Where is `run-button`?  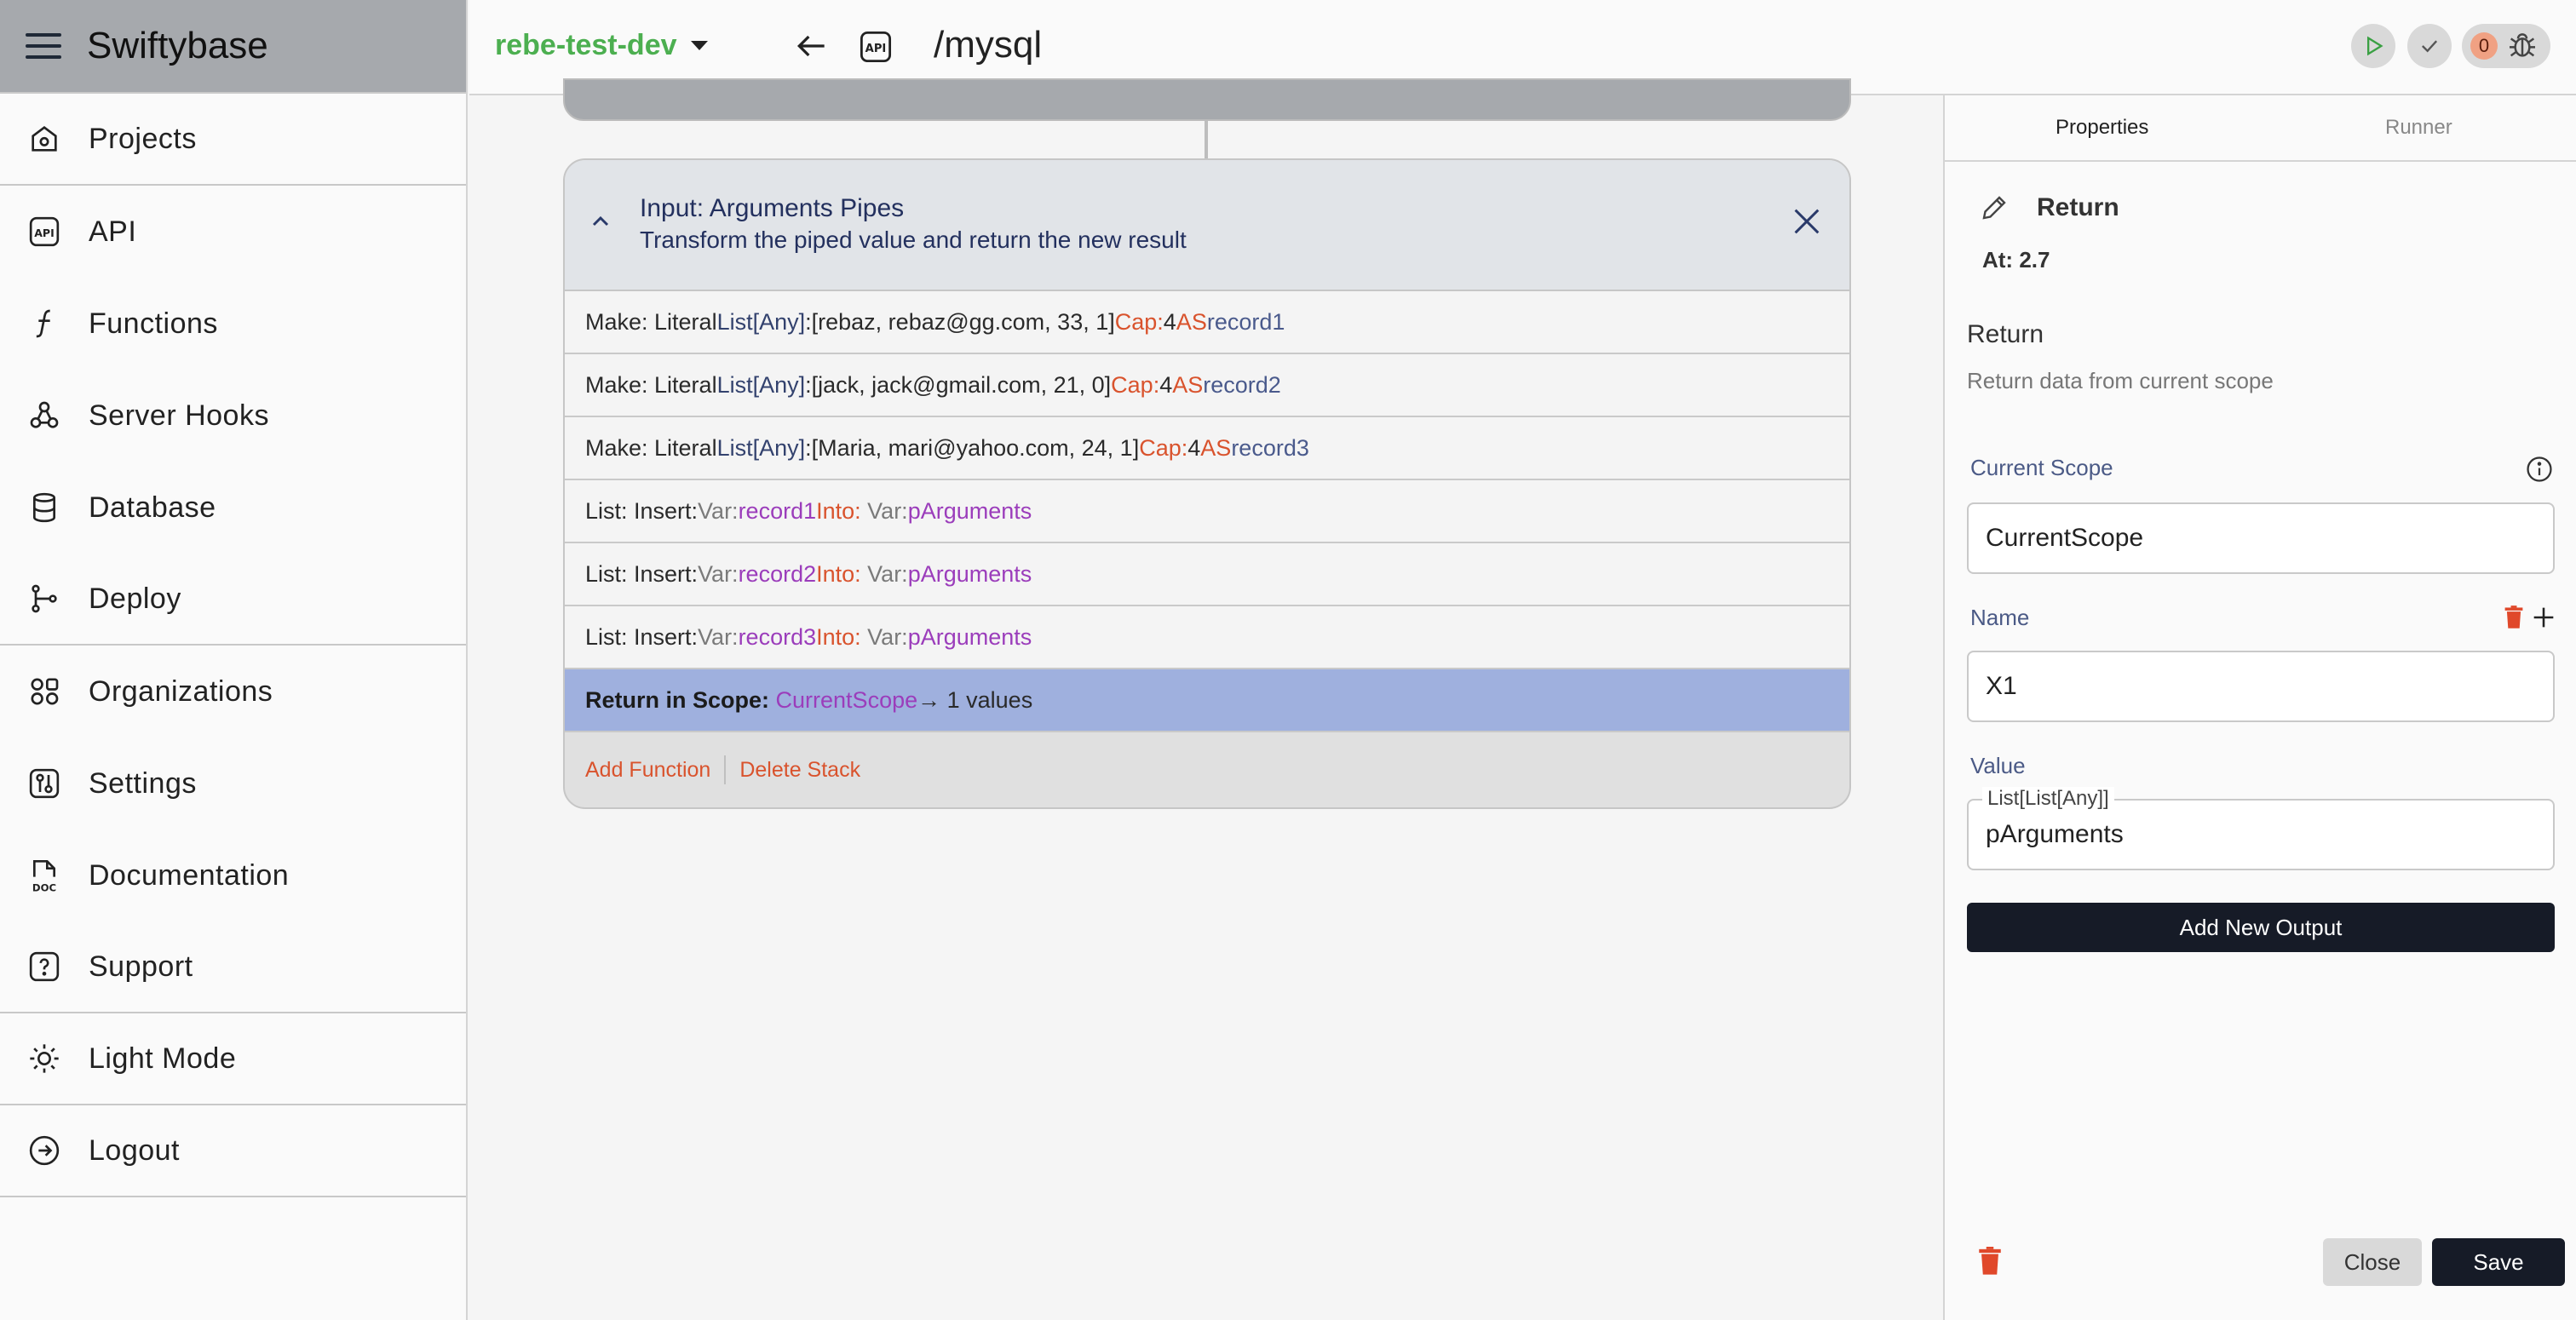
run-button is located at coordinates (2373, 46).